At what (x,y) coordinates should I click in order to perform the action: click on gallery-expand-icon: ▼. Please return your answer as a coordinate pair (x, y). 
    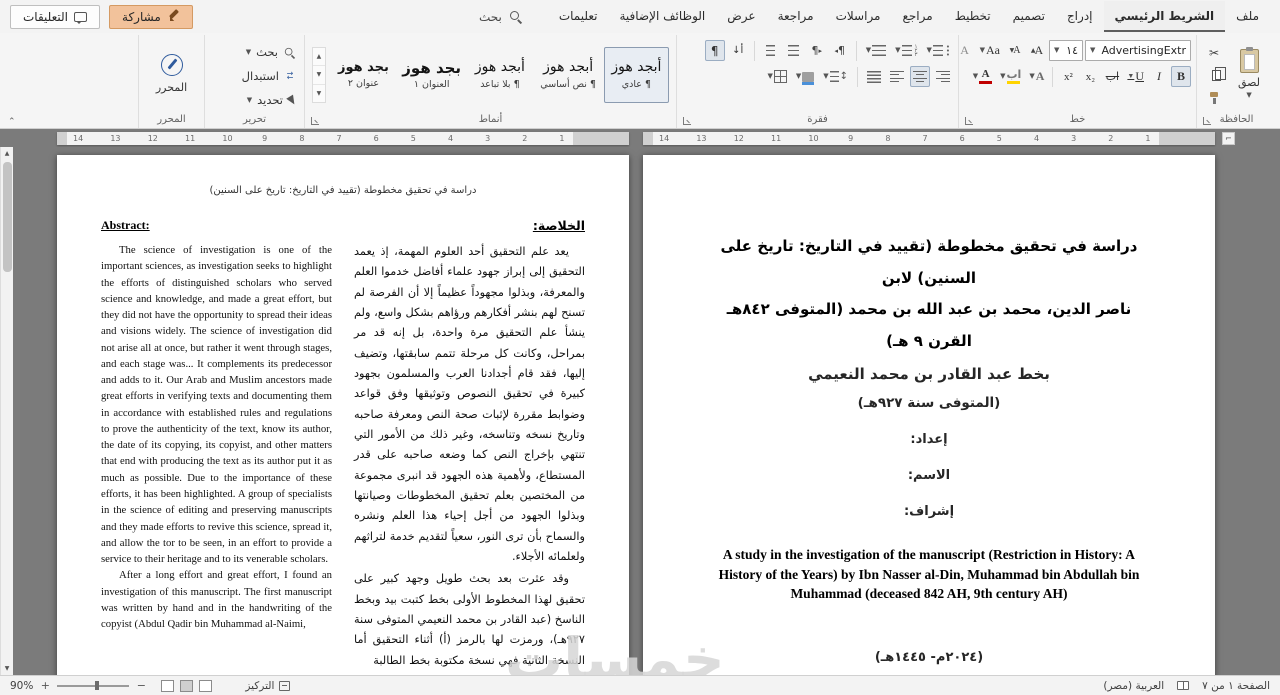
    Looking at the image, I should click on (319, 93).